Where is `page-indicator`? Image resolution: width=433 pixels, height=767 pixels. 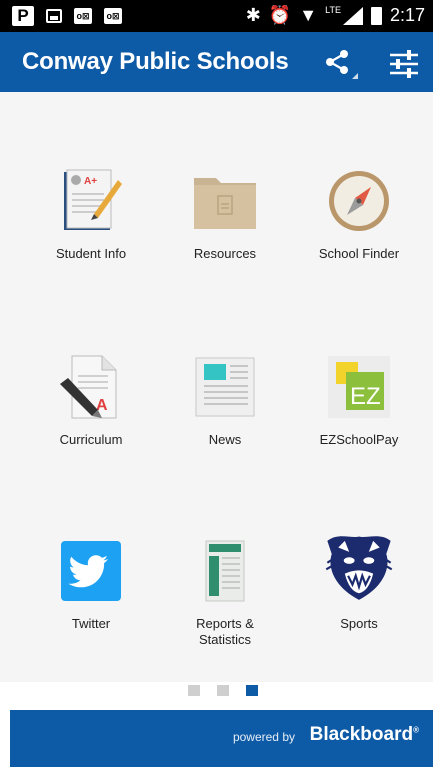
page-indicator is located at coordinates (223, 690).